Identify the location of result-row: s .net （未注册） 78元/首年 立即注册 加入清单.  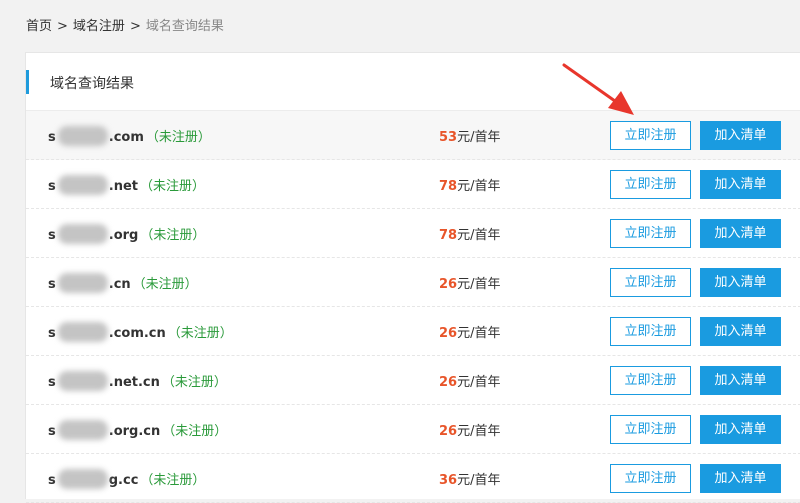
(413, 184).